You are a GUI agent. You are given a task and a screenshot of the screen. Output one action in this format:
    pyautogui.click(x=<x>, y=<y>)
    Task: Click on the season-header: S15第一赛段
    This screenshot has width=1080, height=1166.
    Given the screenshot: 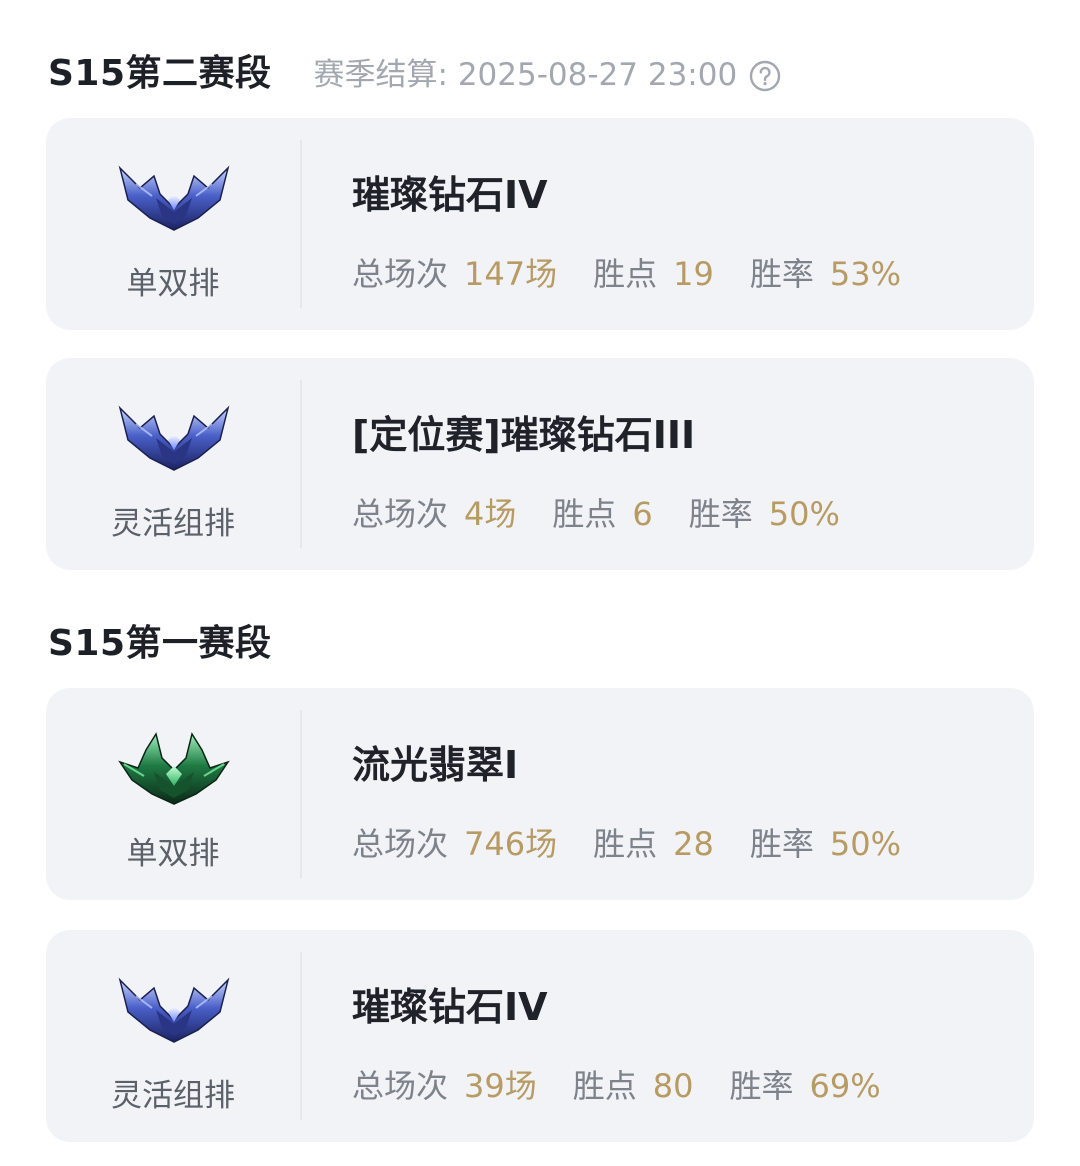 What is the action you would take?
    pyautogui.click(x=160, y=640)
    